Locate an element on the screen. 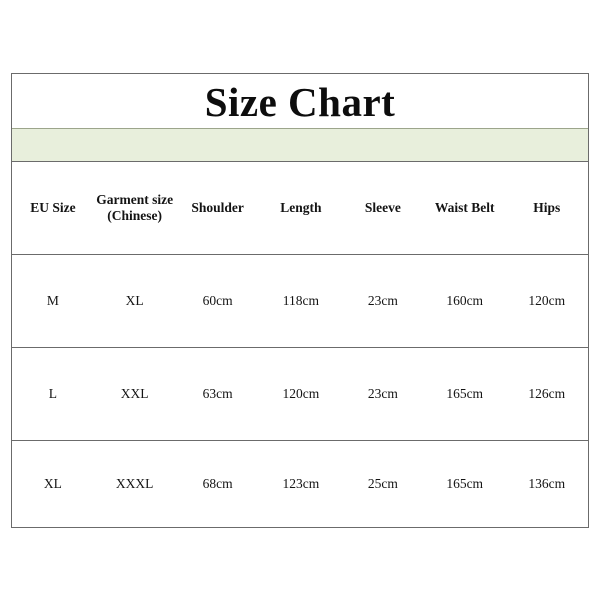 This screenshot has width=600, height=600. cell-garment-size: XXXL is located at coordinates (134, 483).